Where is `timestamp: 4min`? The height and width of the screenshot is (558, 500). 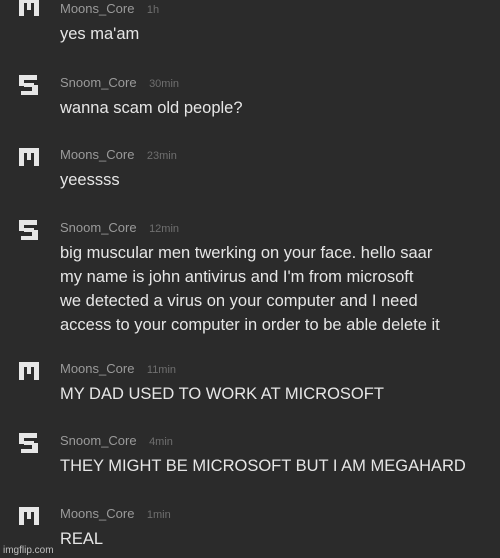 timestamp: 4min is located at coordinates (161, 442).